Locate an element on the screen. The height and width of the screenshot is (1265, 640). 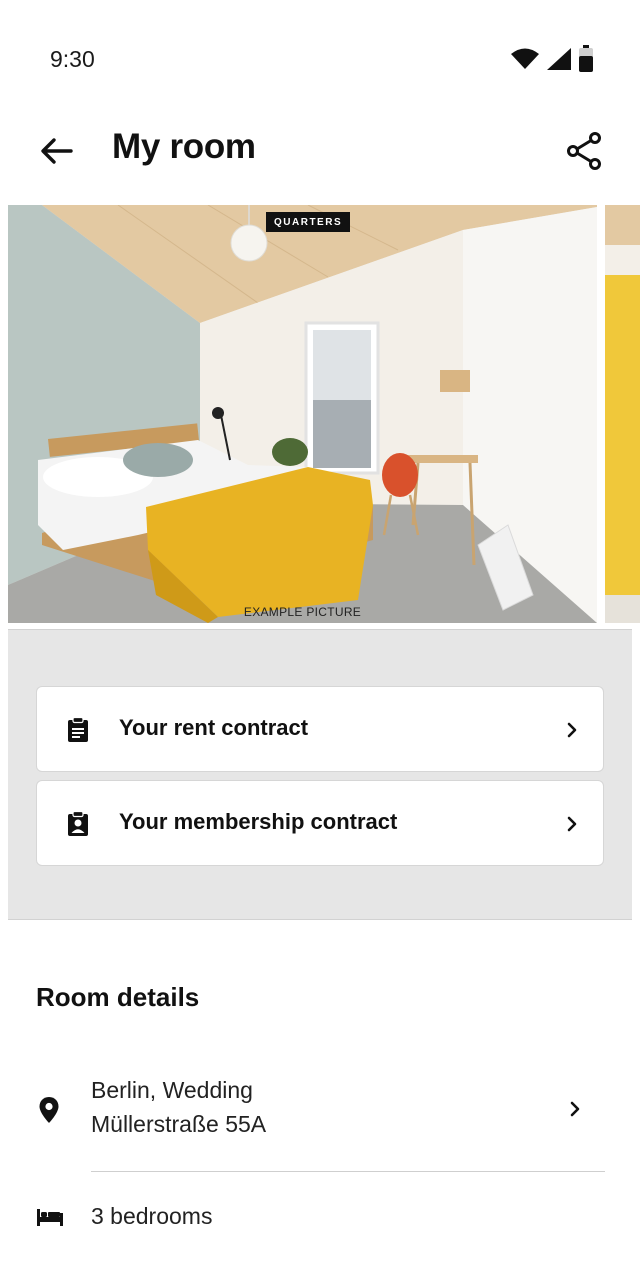
share-icon is located at coordinates (584, 151).